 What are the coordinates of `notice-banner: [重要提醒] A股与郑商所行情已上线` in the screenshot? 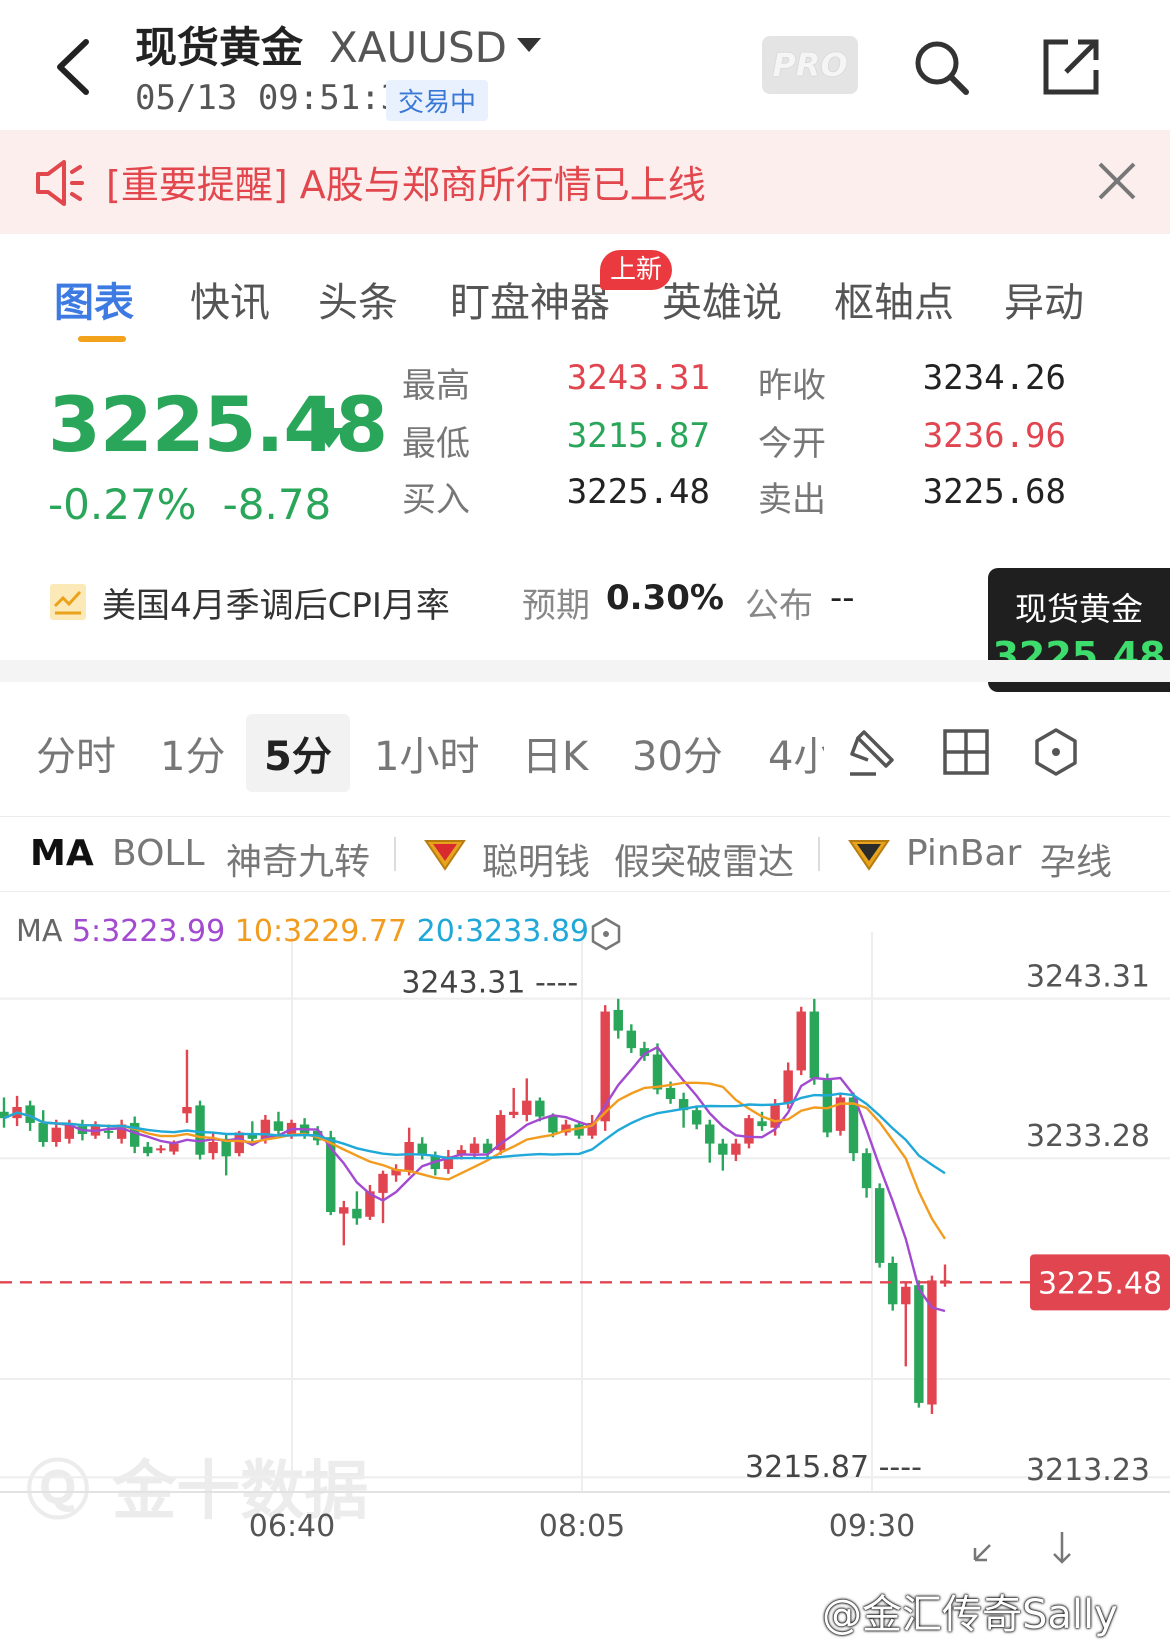 It's located at (585, 182).